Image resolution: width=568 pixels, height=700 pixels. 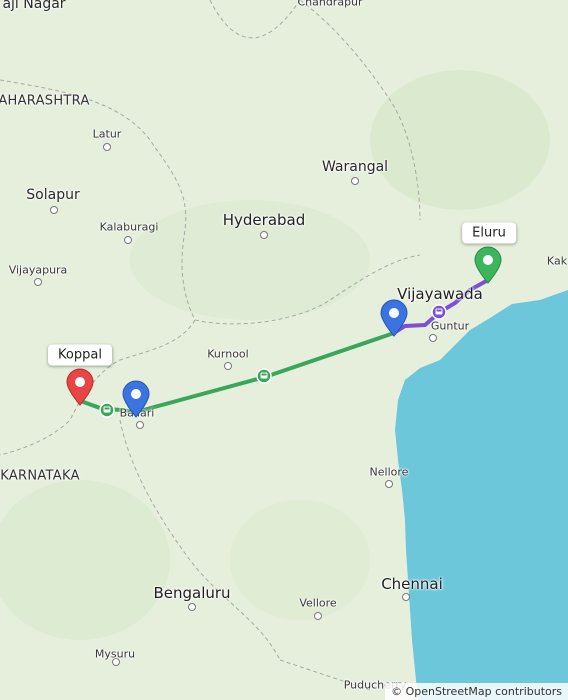 I want to click on label-bengaluru: Bengaluru, so click(x=192, y=593).